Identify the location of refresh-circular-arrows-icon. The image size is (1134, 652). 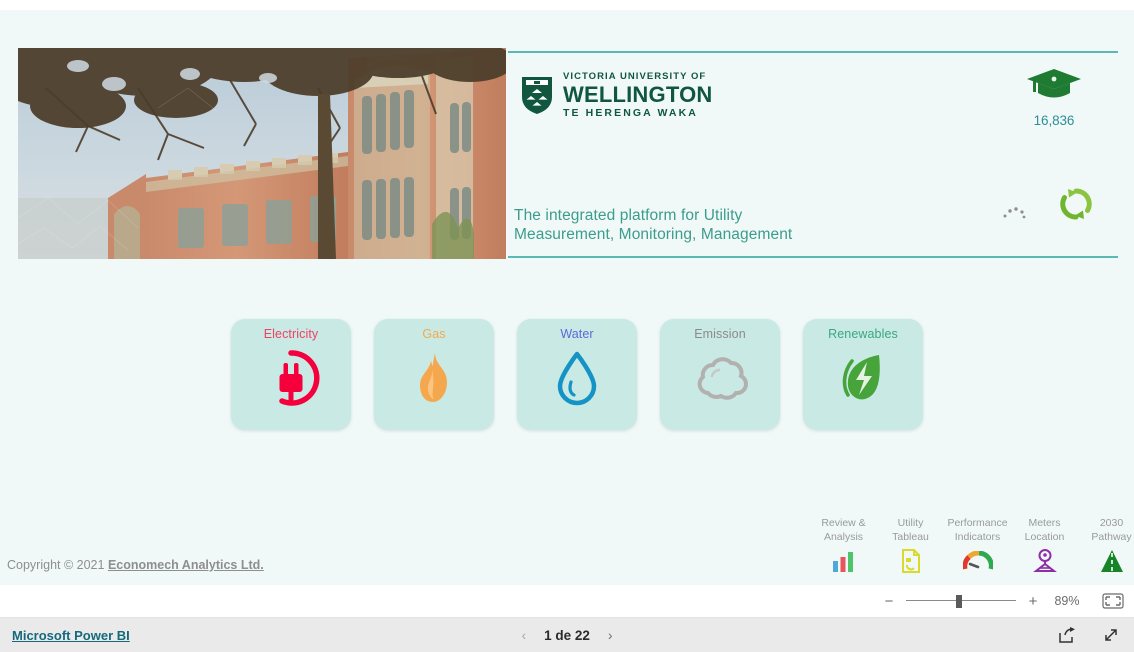
(1076, 204).